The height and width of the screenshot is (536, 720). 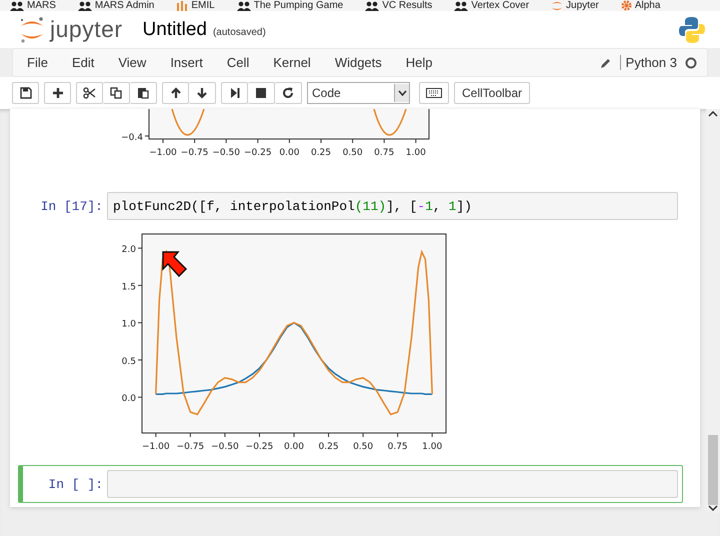 What do you see at coordinates (72, 206) in the screenshot?
I see `input-prompt: In [17]:` at bounding box center [72, 206].